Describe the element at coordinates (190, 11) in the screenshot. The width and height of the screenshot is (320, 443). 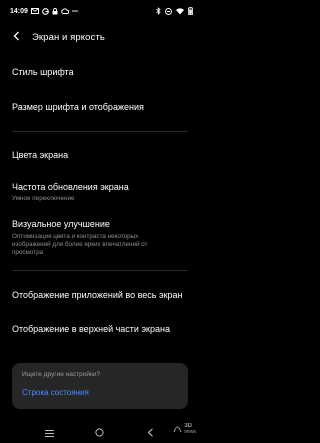
I see `battery-icon` at that location.